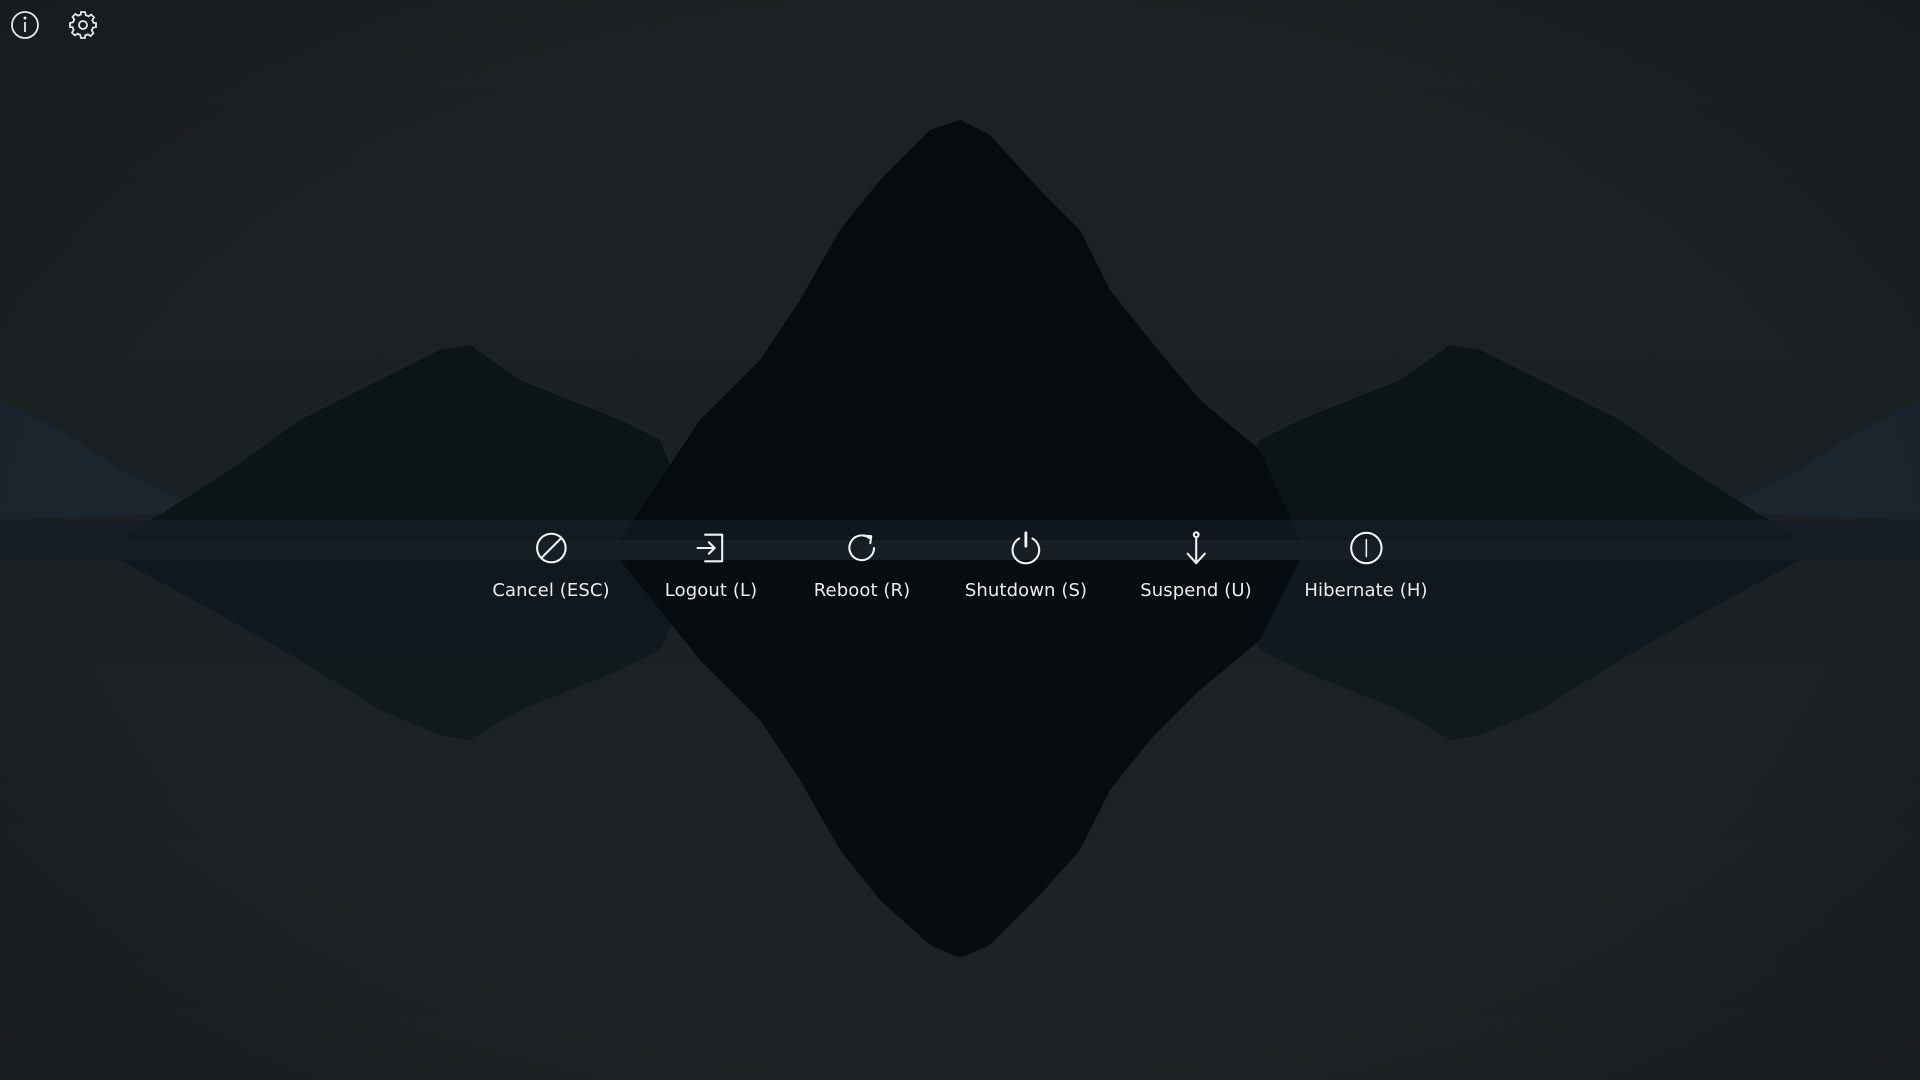  I want to click on cancel-button: Cancel (ESC), so click(551, 564).